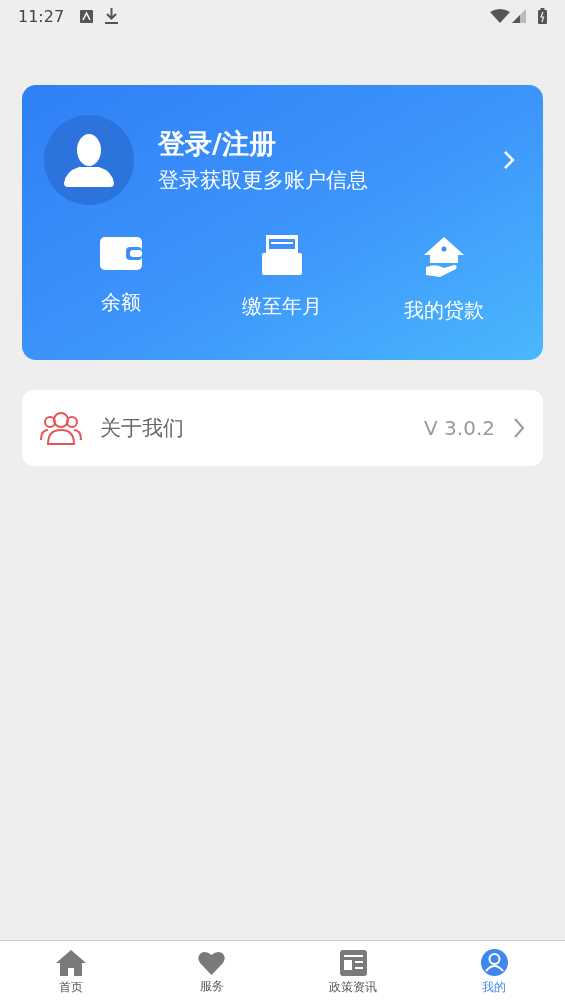  I want to click on battery-icon, so click(542, 16).